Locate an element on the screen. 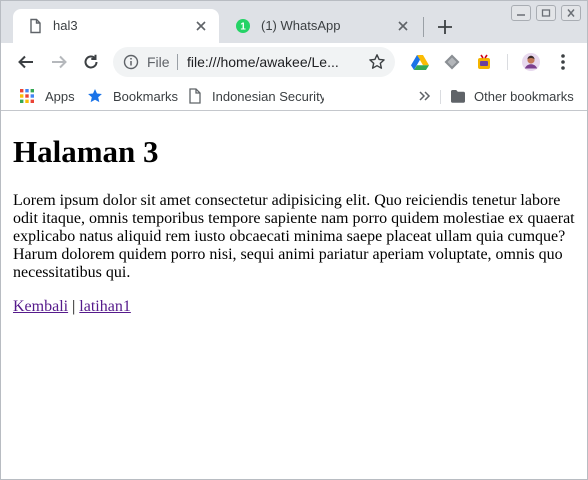 The height and width of the screenshot is (480, 588). bookmark-bookmarks: Bookmarks is located at coordinates (132, 96).